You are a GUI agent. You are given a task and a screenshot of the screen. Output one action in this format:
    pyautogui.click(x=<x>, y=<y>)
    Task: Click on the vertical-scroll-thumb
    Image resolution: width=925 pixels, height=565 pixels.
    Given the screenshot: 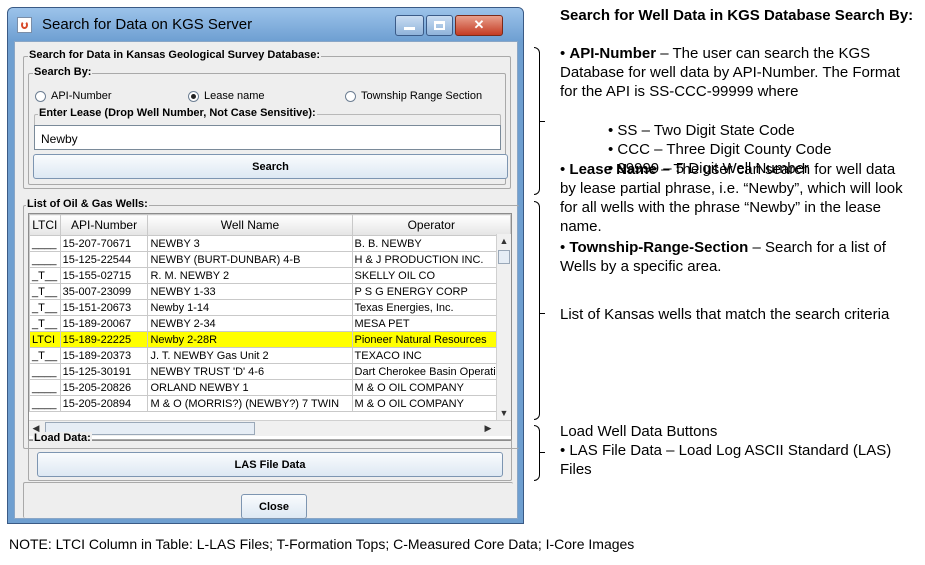 What is the action you would take?
    pyautogui.click(x=504, y=257)
    